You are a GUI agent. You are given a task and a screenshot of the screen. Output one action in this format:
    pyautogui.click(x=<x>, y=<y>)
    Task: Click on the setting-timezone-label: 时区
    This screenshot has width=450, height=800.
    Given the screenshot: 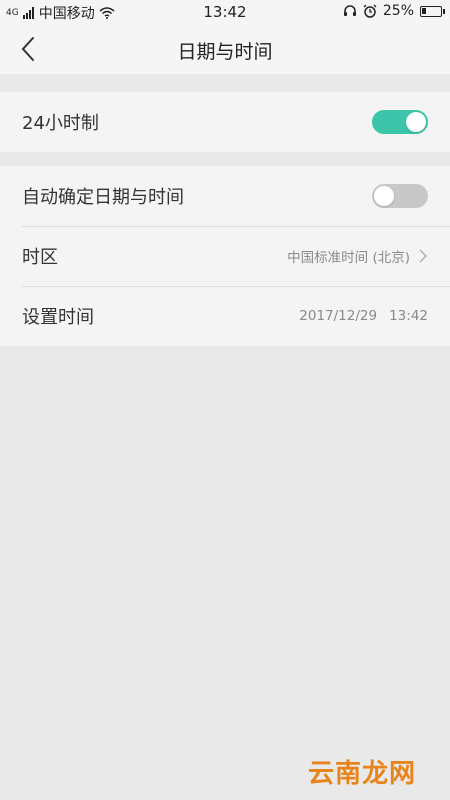 What is the action you would take?
    pyautogui.click(x=40, y=257)
    